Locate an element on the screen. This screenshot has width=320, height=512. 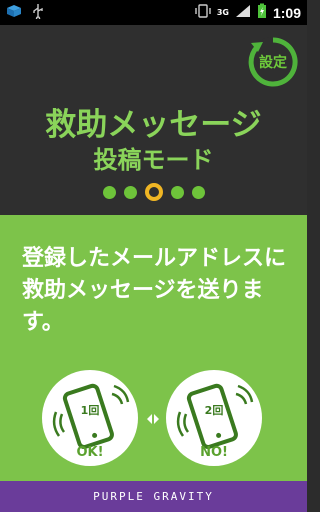
usb-icon is located at coordinates (38, 13).